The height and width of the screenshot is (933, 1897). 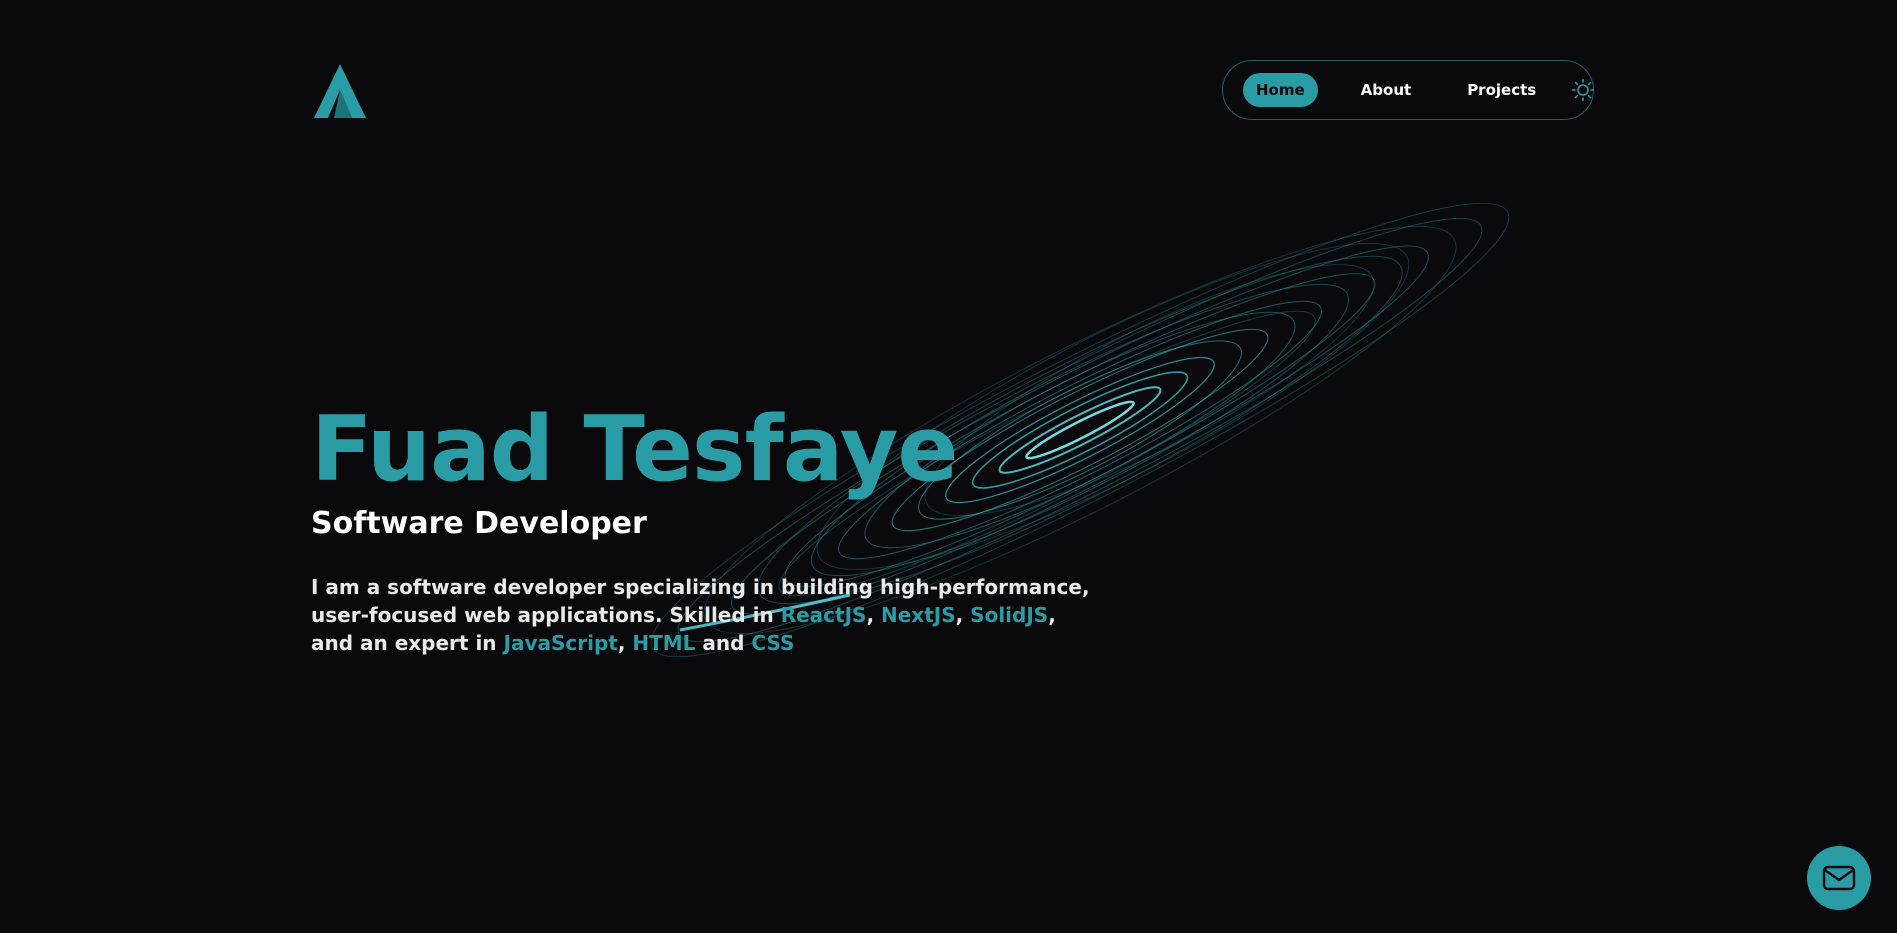 I want to click on mail-icon, so click(x=1839, y=878).